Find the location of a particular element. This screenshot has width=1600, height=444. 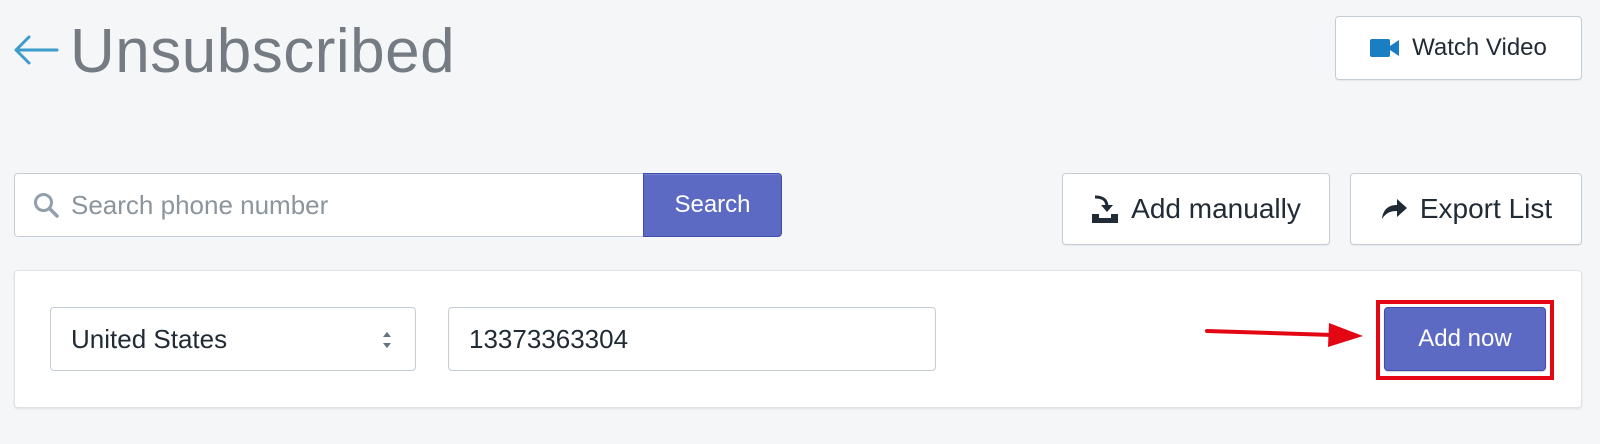

add-manually-label: Add manually is located at coordinates (1216, 208).